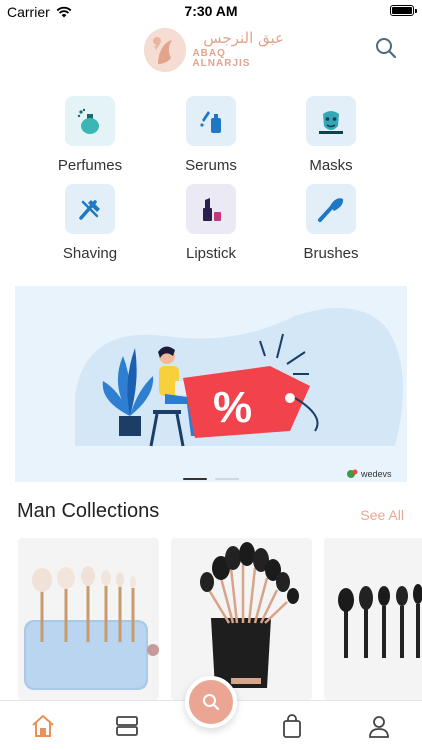 The image size is (422, 750). Describe the element at coordinates (90, 209) in the screenshot. I see `razor-icon` at that location.